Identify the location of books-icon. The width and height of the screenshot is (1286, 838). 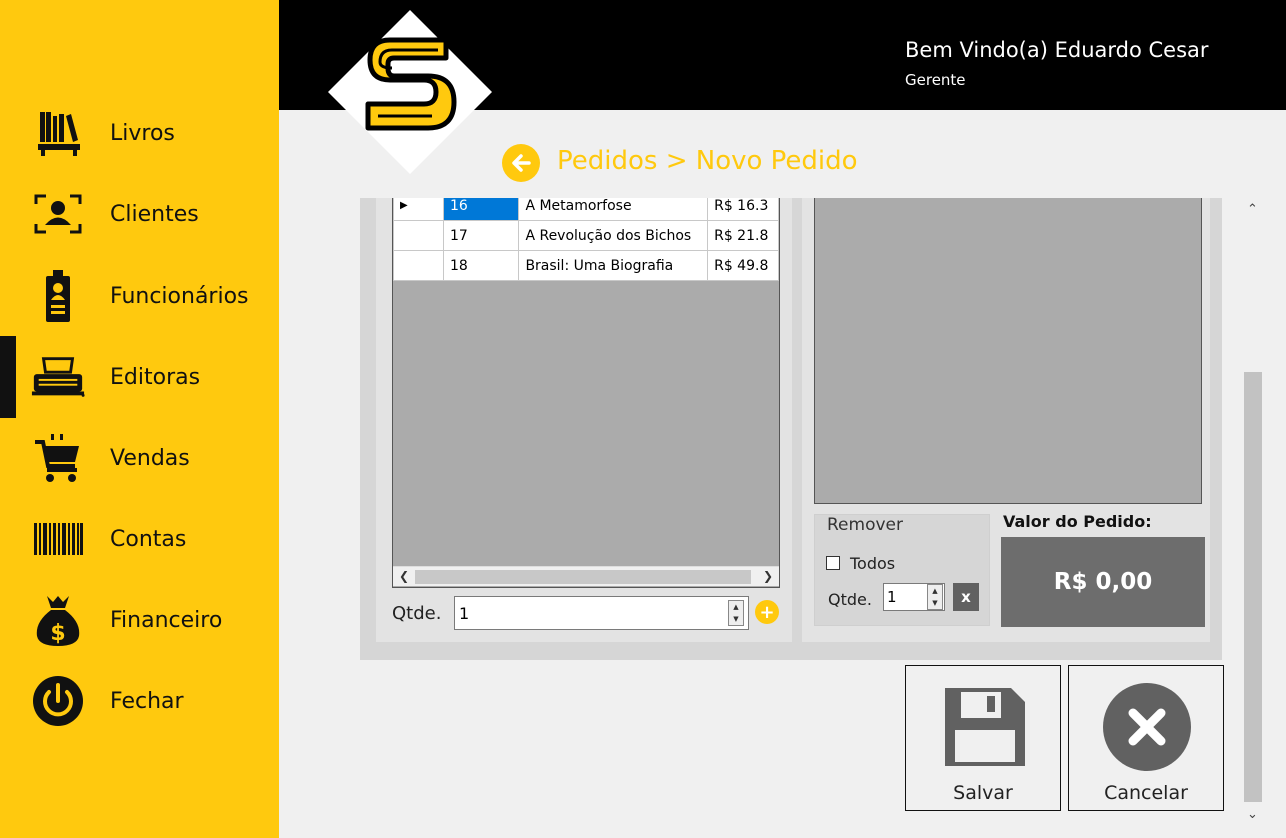
(58, 133).